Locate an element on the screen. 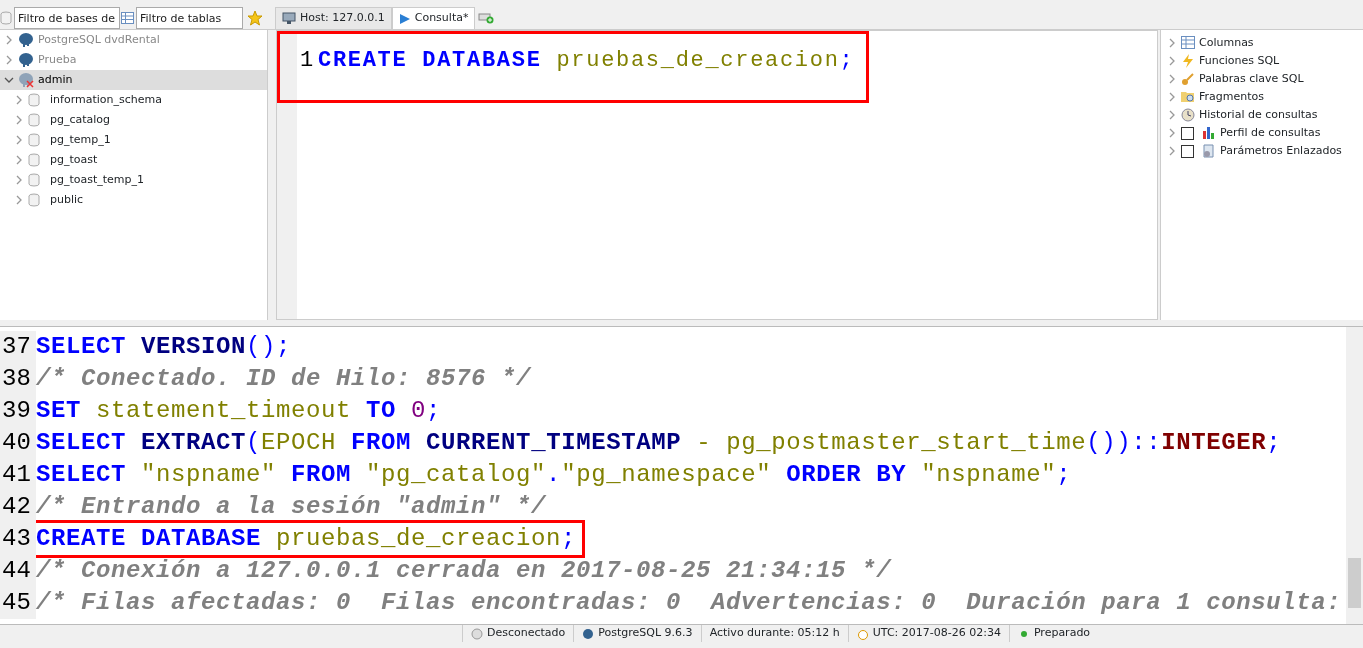 This screenshot has width=1363, height=648. line-number: 38 is located at coordinates (18, 379).